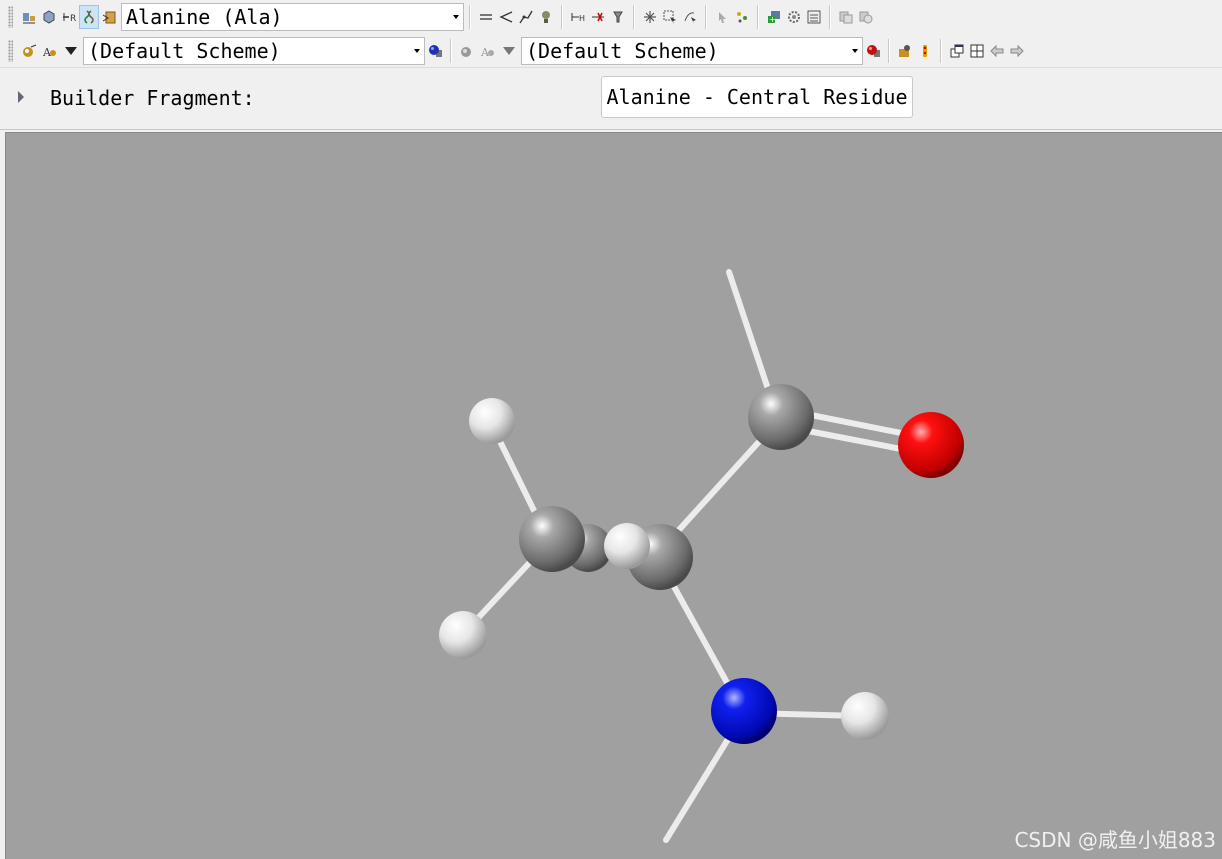 The image size is (1222, 859). Describe the element at coordinates (722, 17) in the screenshot. I see `pointer-icon` at that location.